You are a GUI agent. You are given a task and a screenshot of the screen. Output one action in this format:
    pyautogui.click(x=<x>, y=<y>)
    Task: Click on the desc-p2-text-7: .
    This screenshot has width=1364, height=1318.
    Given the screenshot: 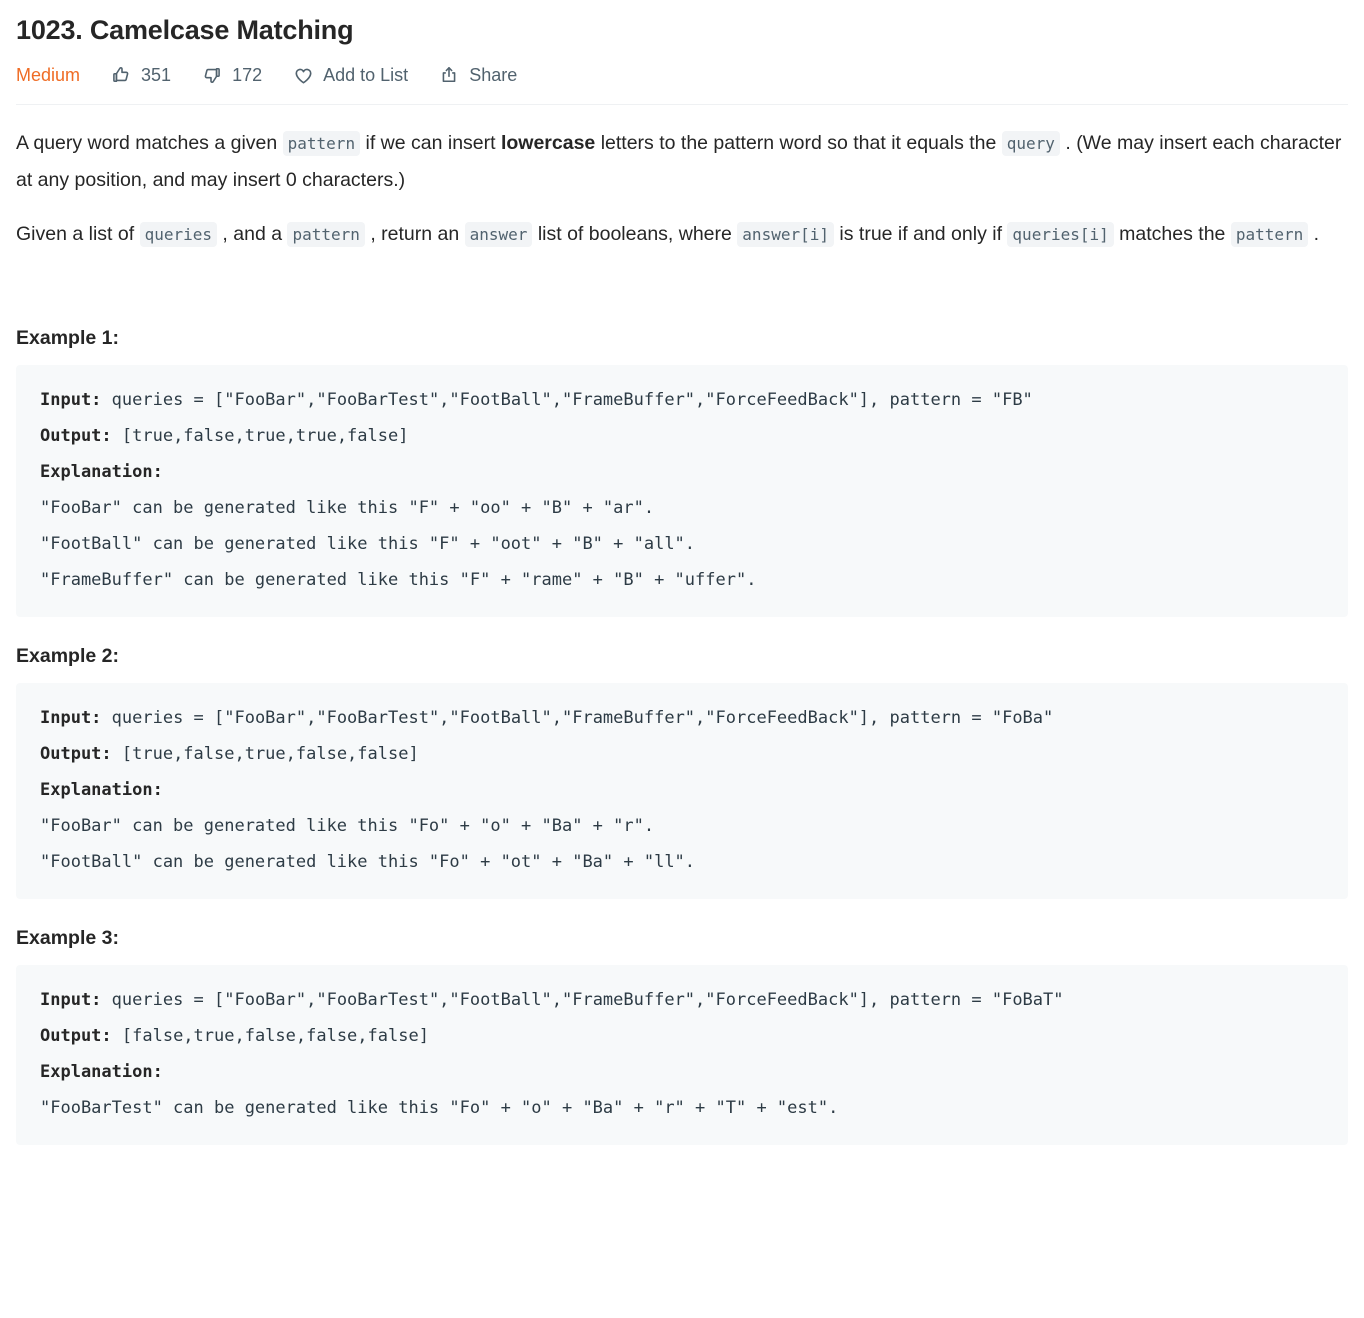 What is the action you would take?
    pyautogui.click(x=1314, y=234)
    